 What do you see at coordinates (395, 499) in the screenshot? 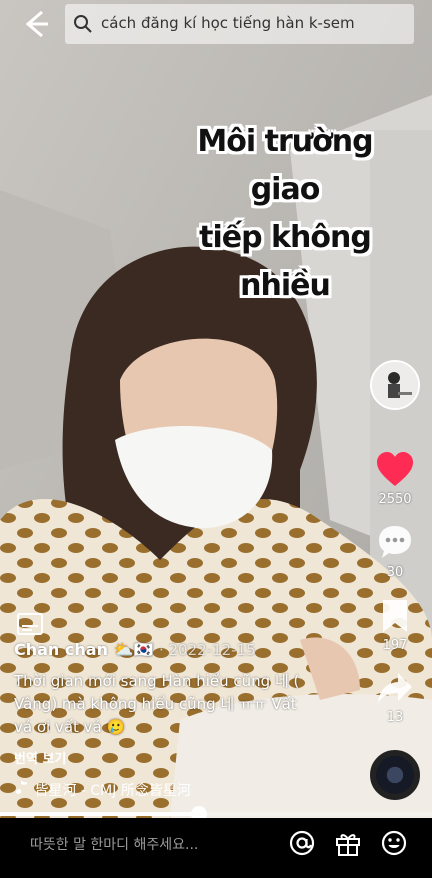
I see `like-count: 2550` at bounding box center [395, 499].